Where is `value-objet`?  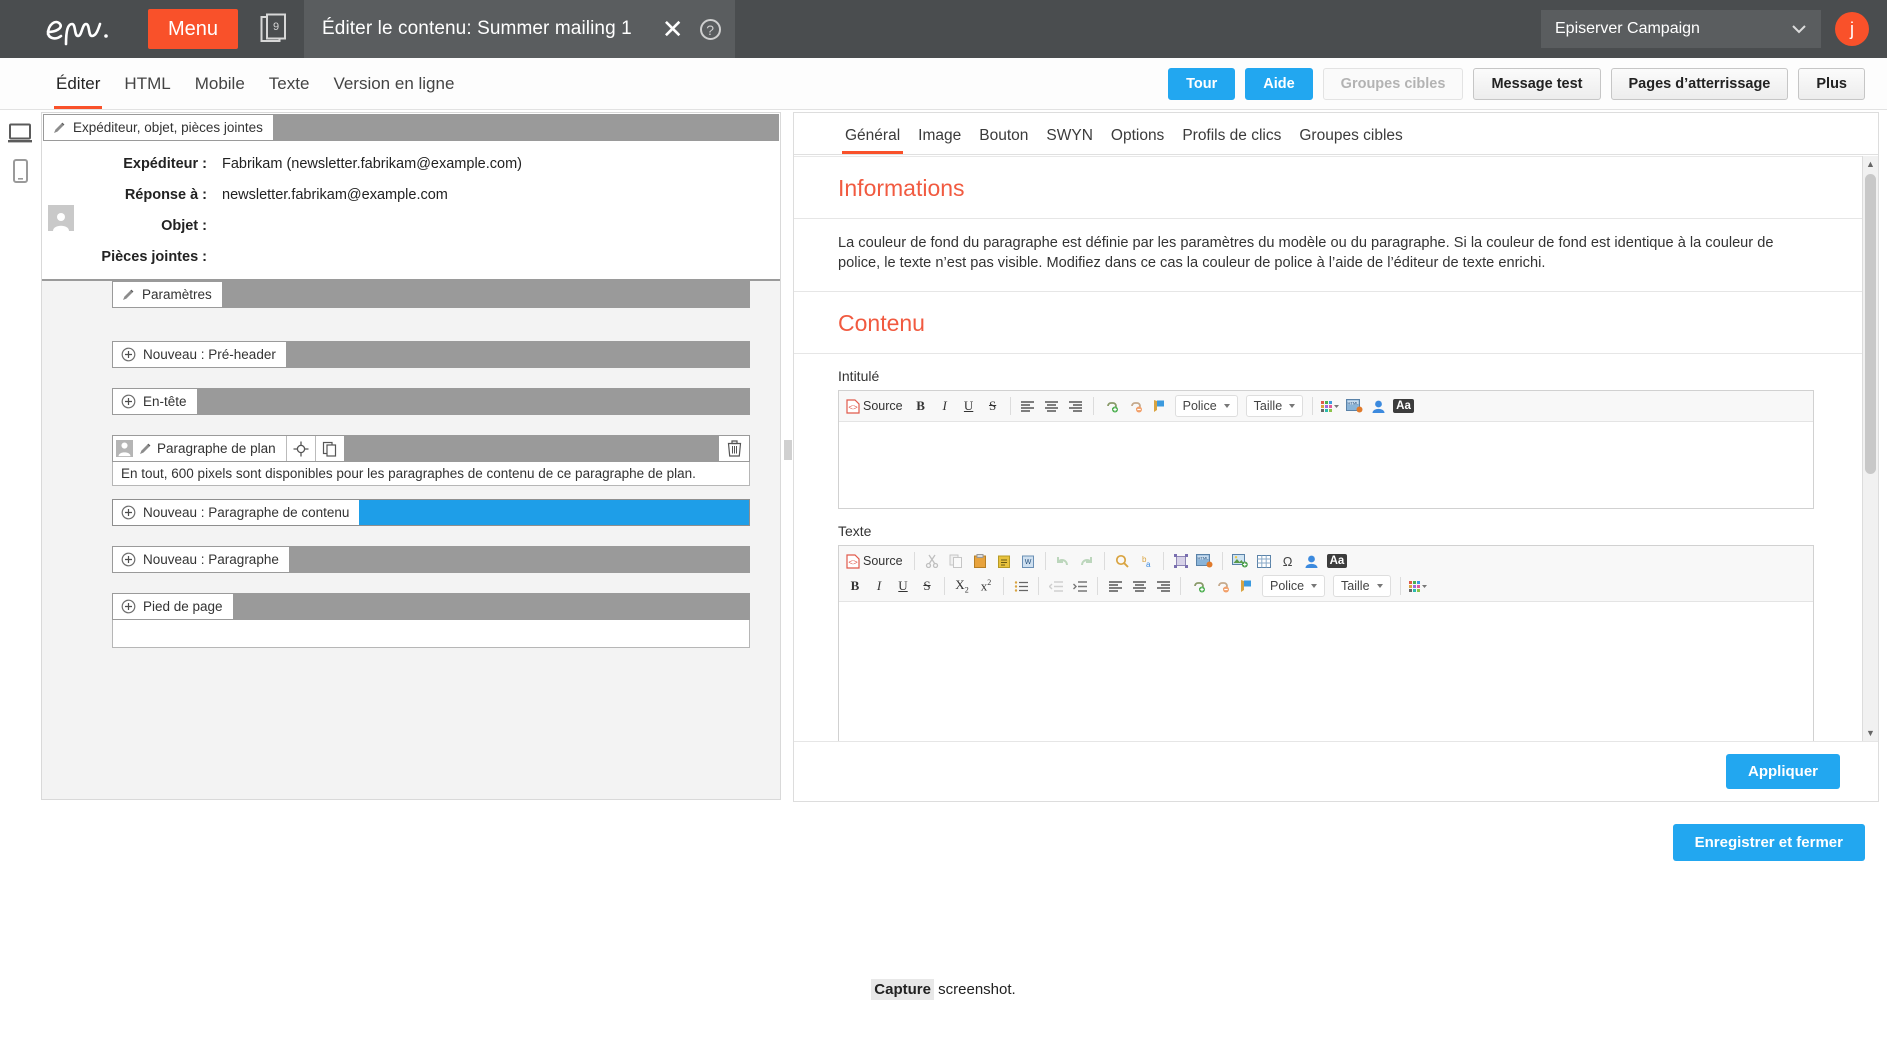 value-objet is located at coordinates (217, 226).